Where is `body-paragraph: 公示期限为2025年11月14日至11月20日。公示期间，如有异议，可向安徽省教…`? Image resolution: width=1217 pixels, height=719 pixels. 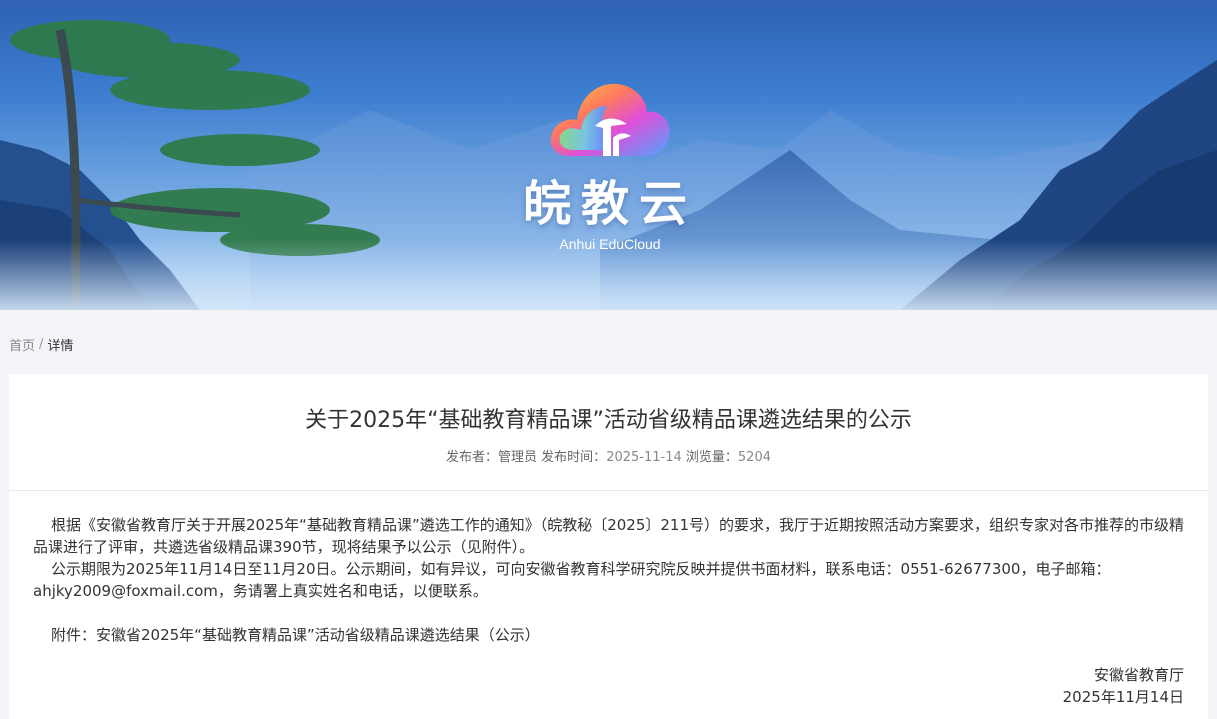 body-paragraph: 公示期限为2025年11月14日至11月20日。公示期间，如有异议，可向安徽省教… is located at coordinates (572, 580).